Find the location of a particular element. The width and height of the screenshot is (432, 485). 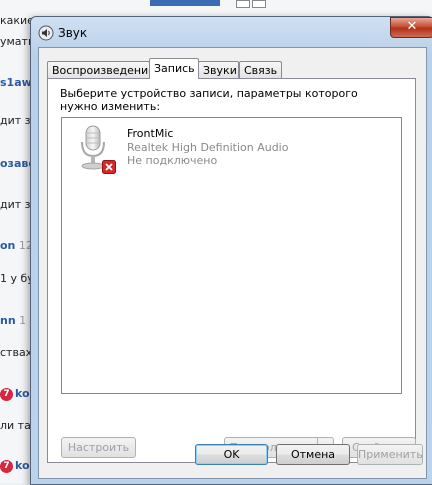

apply-button: Применить is located at coordinates (390, 454).